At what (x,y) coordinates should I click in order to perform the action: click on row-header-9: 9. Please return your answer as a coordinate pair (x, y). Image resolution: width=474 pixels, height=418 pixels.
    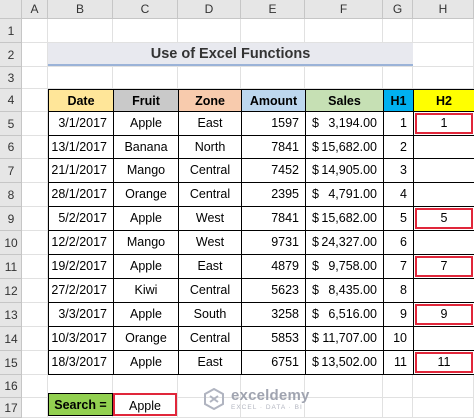
    Looking at the image, I should click on (11, 219).